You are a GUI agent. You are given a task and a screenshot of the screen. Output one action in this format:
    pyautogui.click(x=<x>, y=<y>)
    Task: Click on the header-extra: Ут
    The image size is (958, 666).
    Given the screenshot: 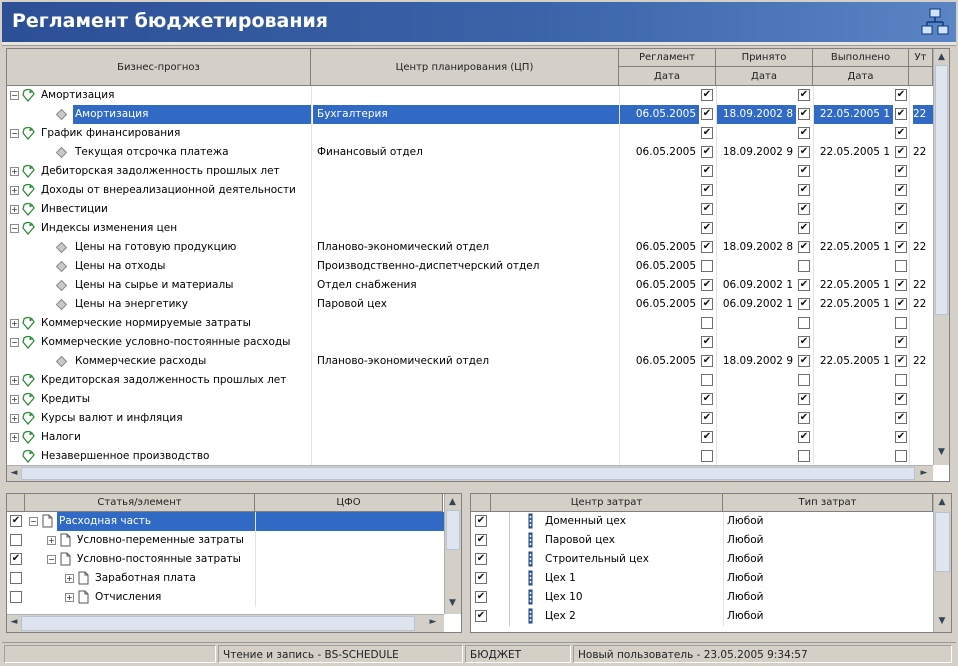 What is the action you would take?
    pyautogui.click(x=921, y=58)
    